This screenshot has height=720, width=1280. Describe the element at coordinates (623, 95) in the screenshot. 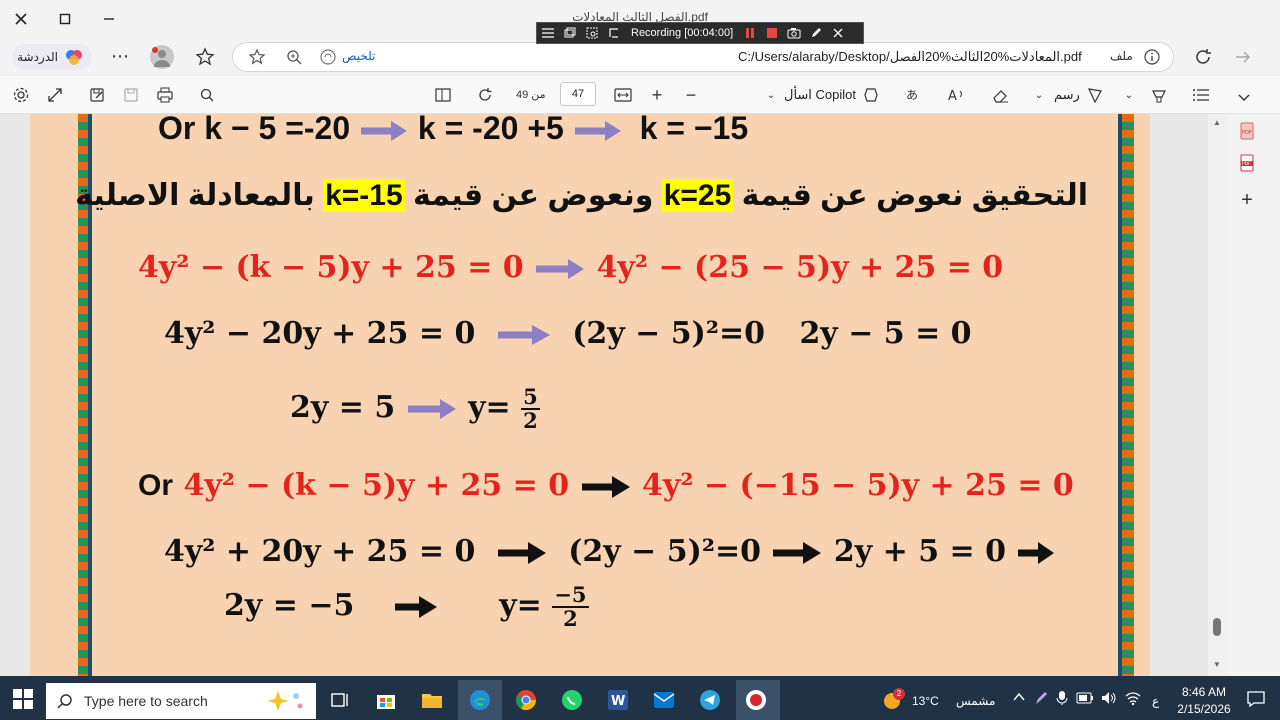

I see `fit-width-icon` at that location.